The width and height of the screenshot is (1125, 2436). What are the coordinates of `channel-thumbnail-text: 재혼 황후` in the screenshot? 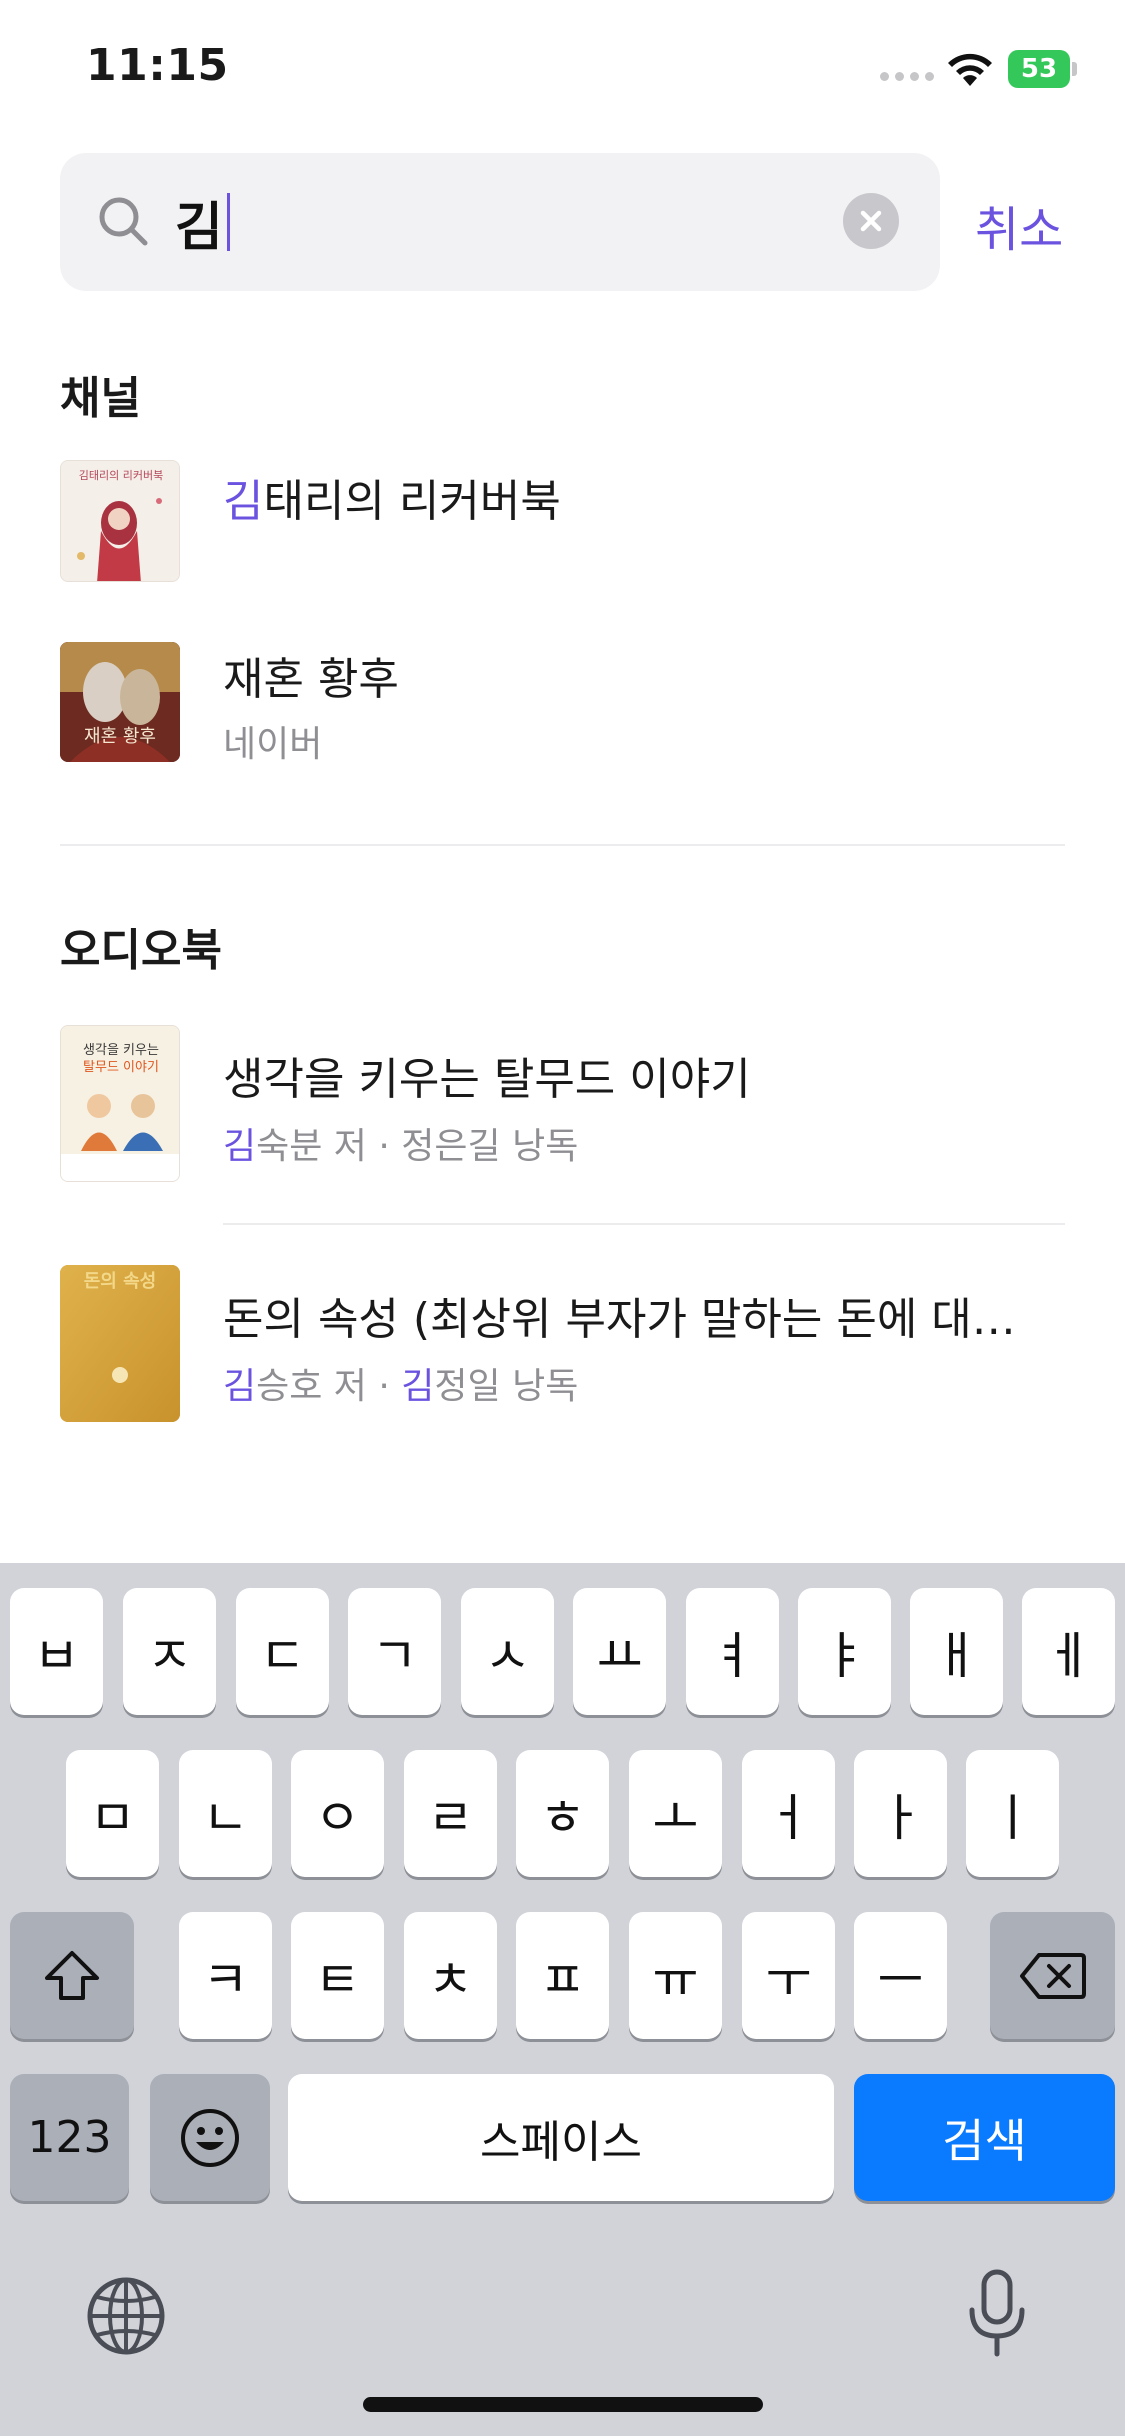 It's located at (120, 736).